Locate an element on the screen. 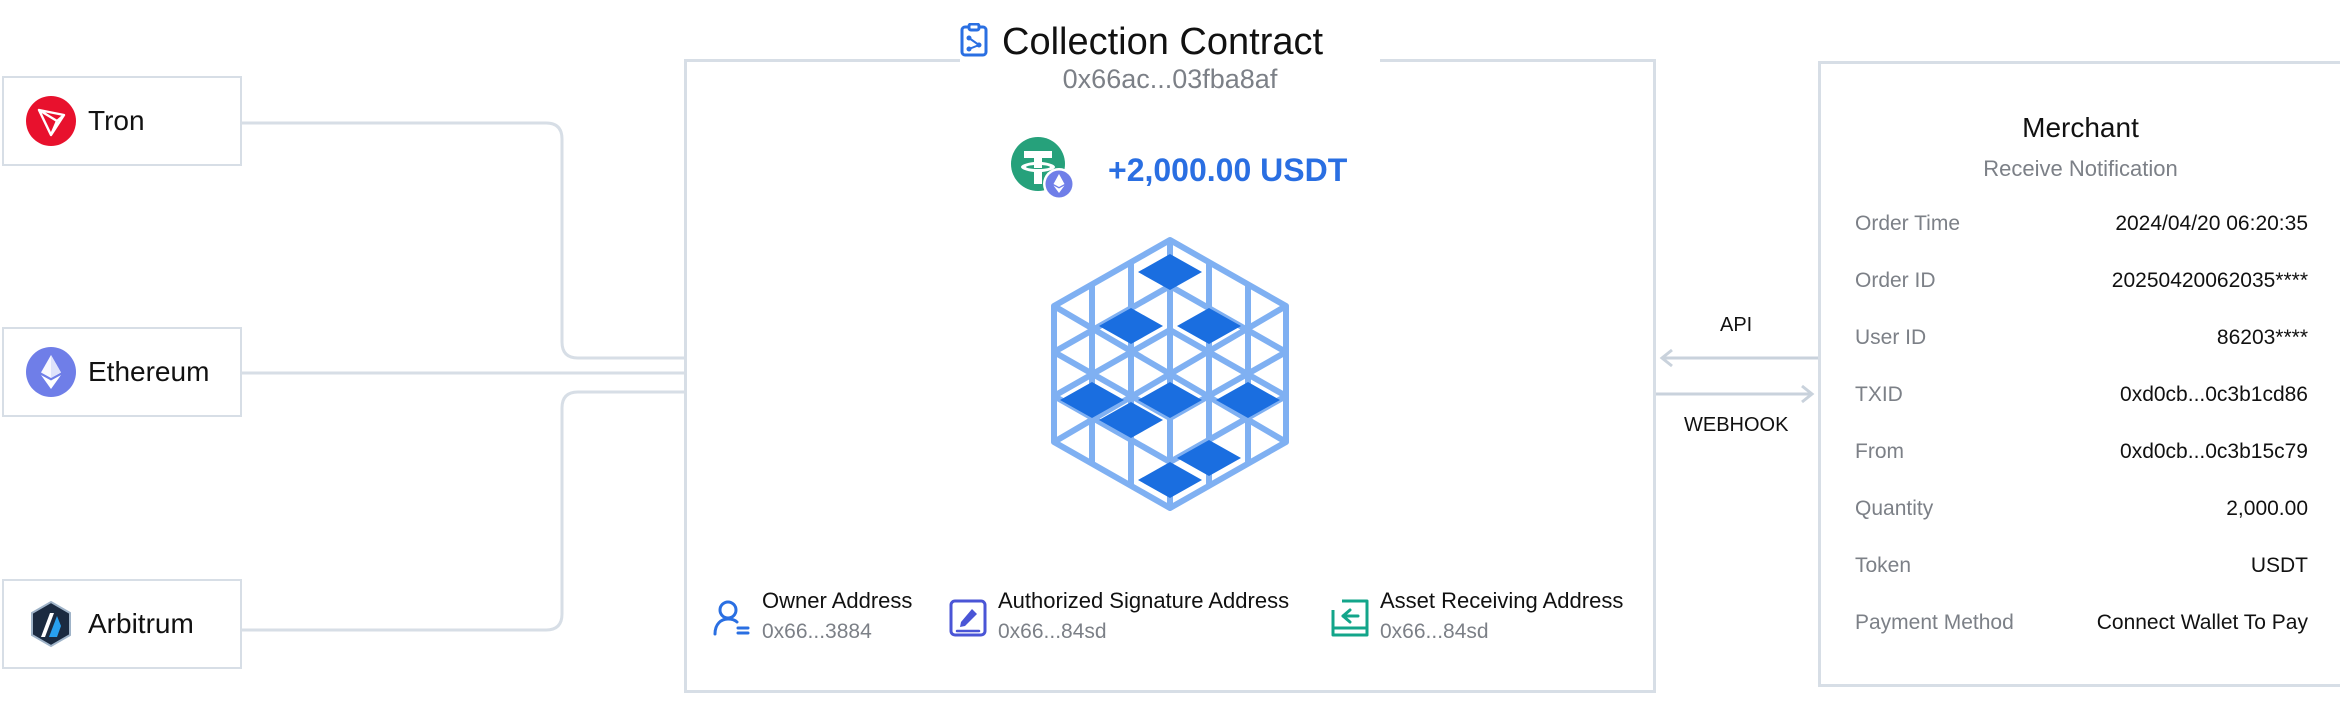 The image size is (2340, 720). owner-address-label: Owner Address is located at coordinates (837, 600).